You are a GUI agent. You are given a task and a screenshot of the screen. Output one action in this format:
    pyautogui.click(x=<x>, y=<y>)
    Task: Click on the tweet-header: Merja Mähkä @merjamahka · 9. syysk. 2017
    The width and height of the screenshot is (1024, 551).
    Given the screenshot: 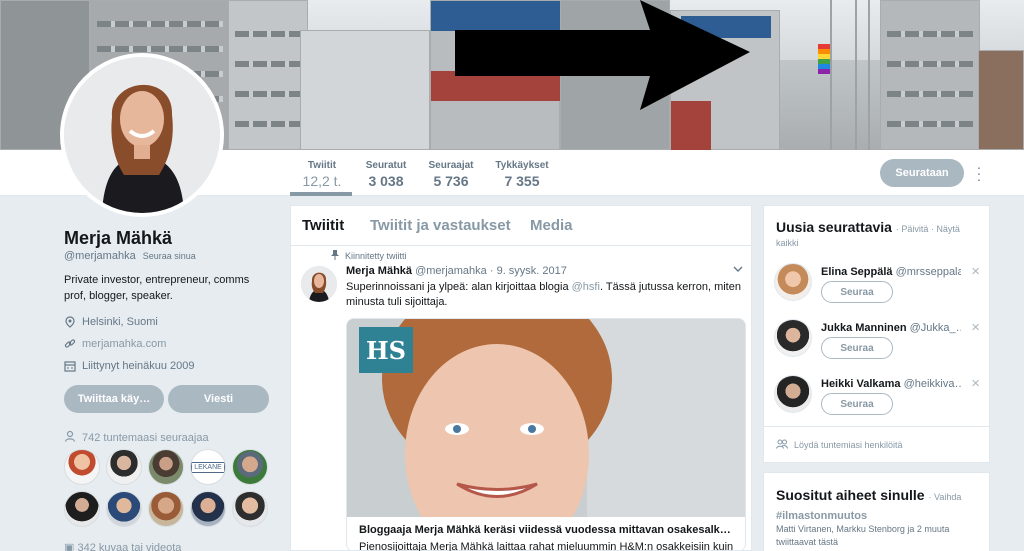 What is the action you would take?
    pyautogui.click(x=456, y=271)
    